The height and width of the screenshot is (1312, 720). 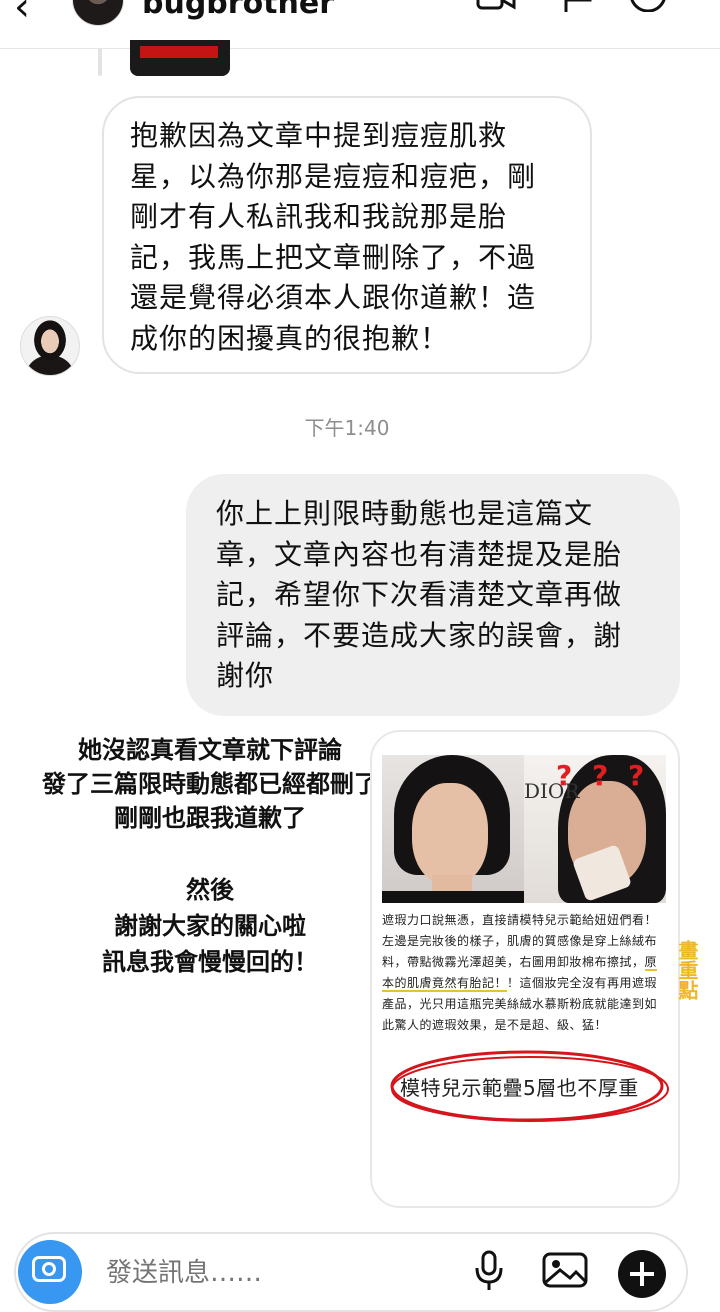 I want to click on flag-icon, so click(x=580, y=6).